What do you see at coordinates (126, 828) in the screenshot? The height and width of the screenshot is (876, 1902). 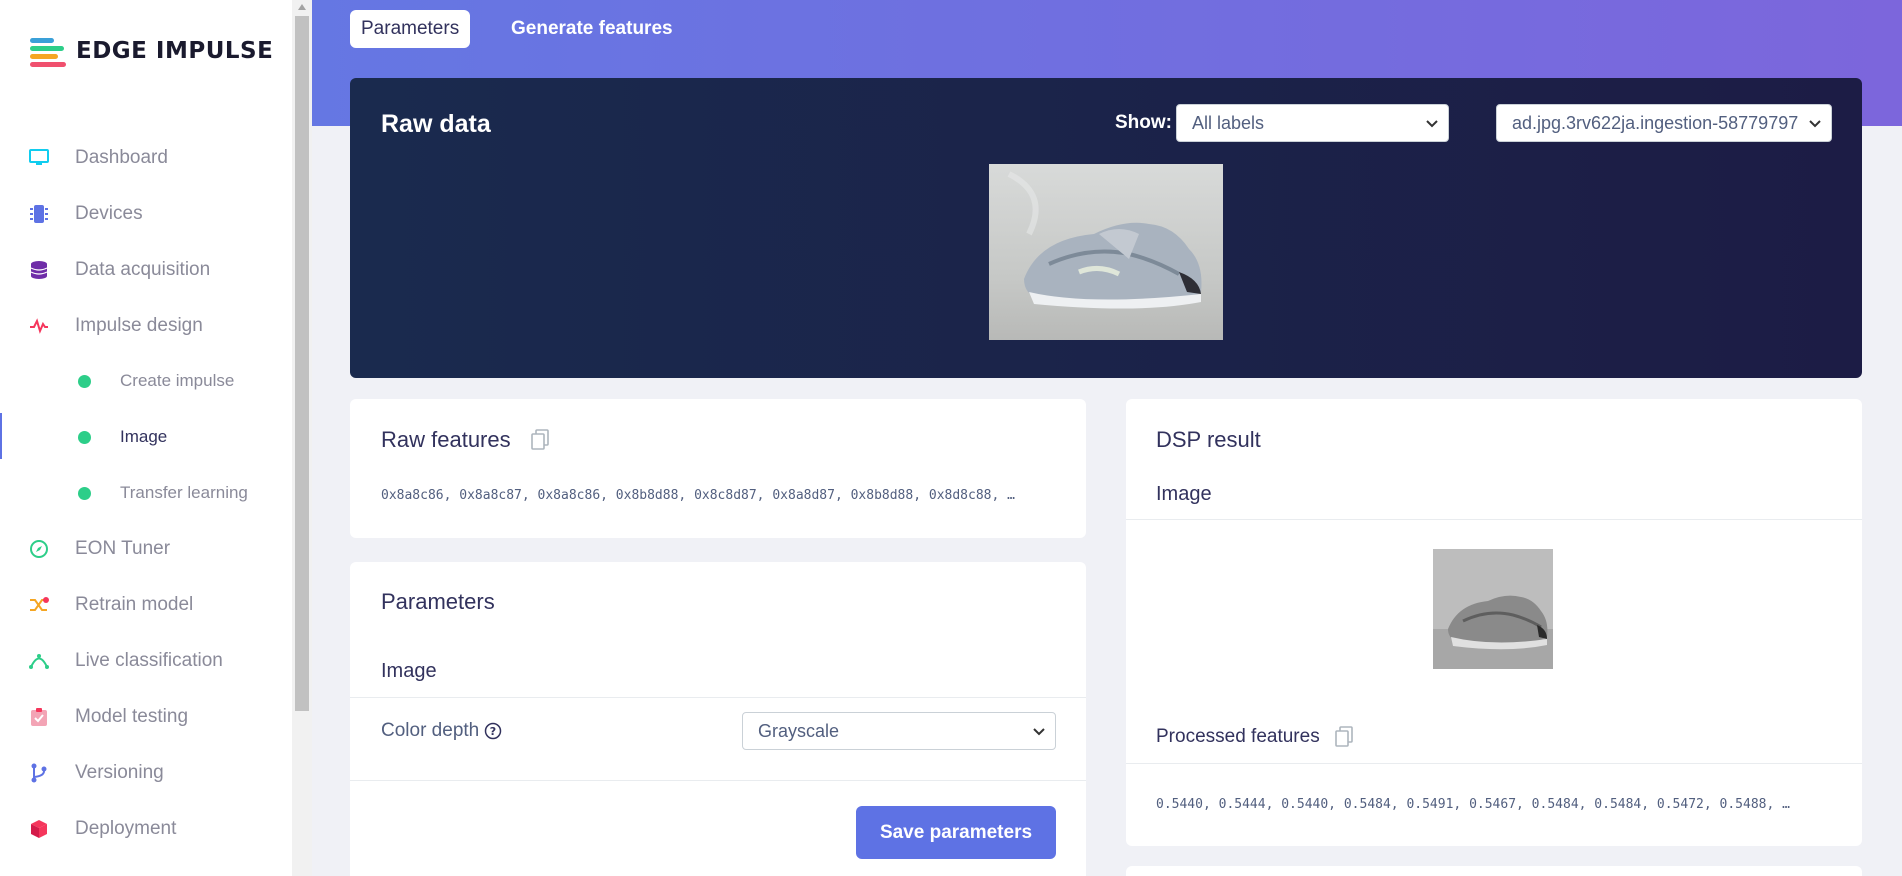 I see `sidebar-item-label: Deployment` at bounding box center [126, 828].